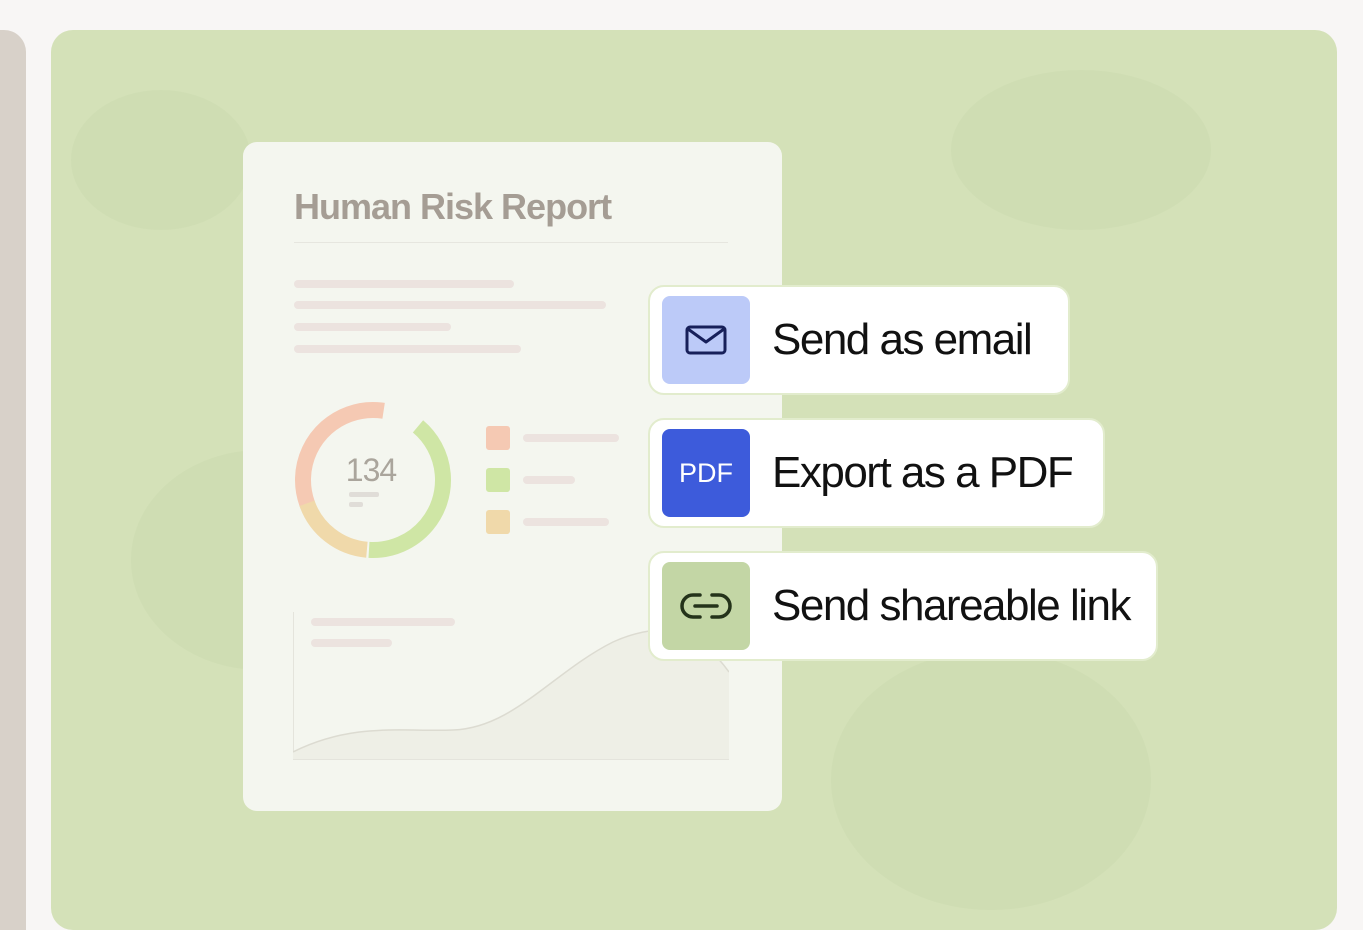 This screenshot has width=1363, height=930. Describe the element at coordinates (511, 242) in the screenshot. I see `title-divider` at that location.